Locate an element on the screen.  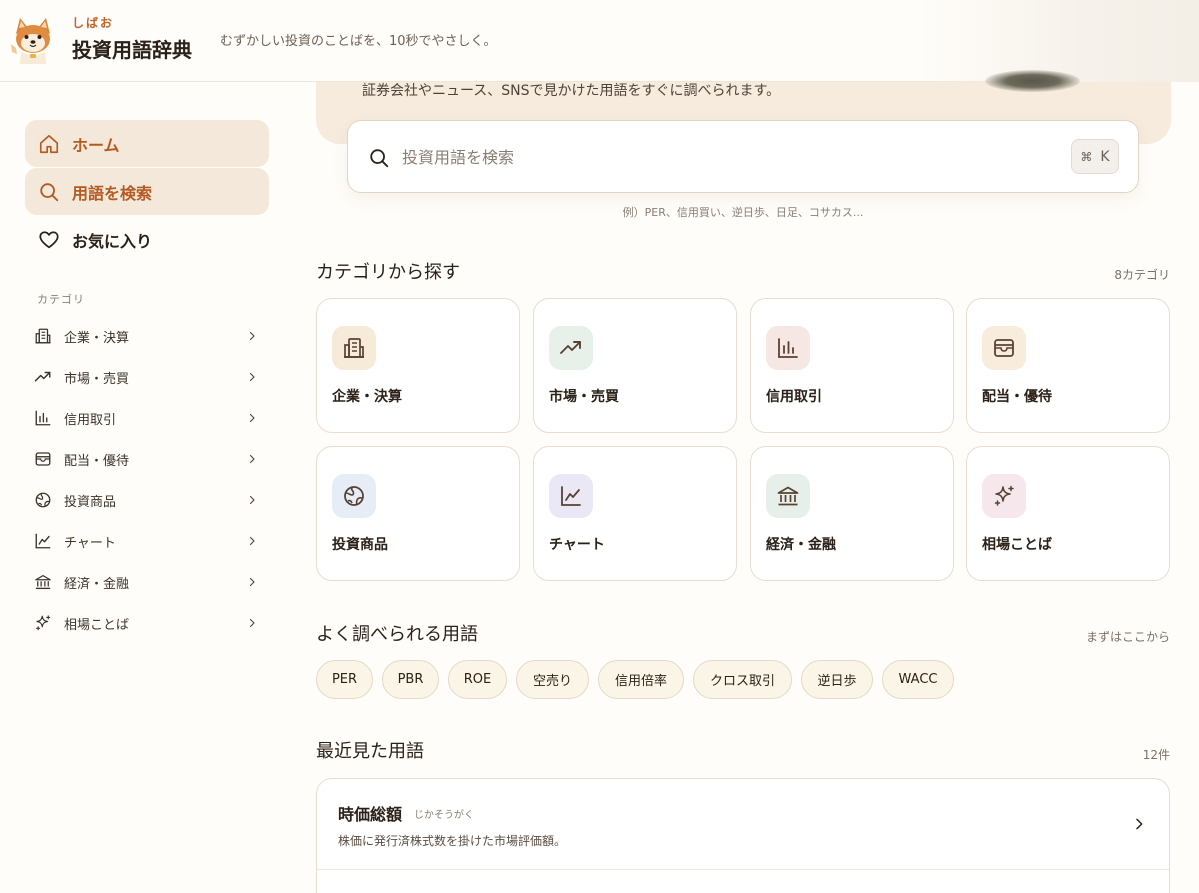
category-card-label: 投資商品 is located at coordinates (360, 545).